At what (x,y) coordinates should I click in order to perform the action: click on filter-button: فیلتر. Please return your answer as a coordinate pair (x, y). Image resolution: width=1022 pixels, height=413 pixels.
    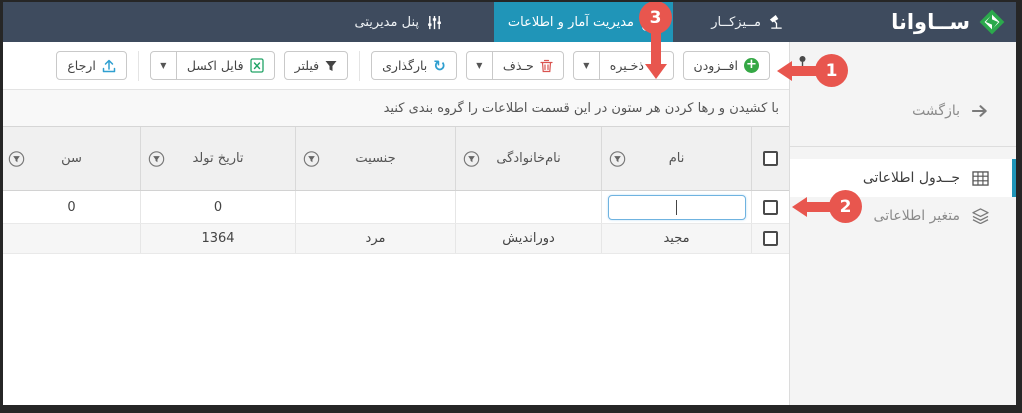
    Looking at the image, I should click on (316, 65).